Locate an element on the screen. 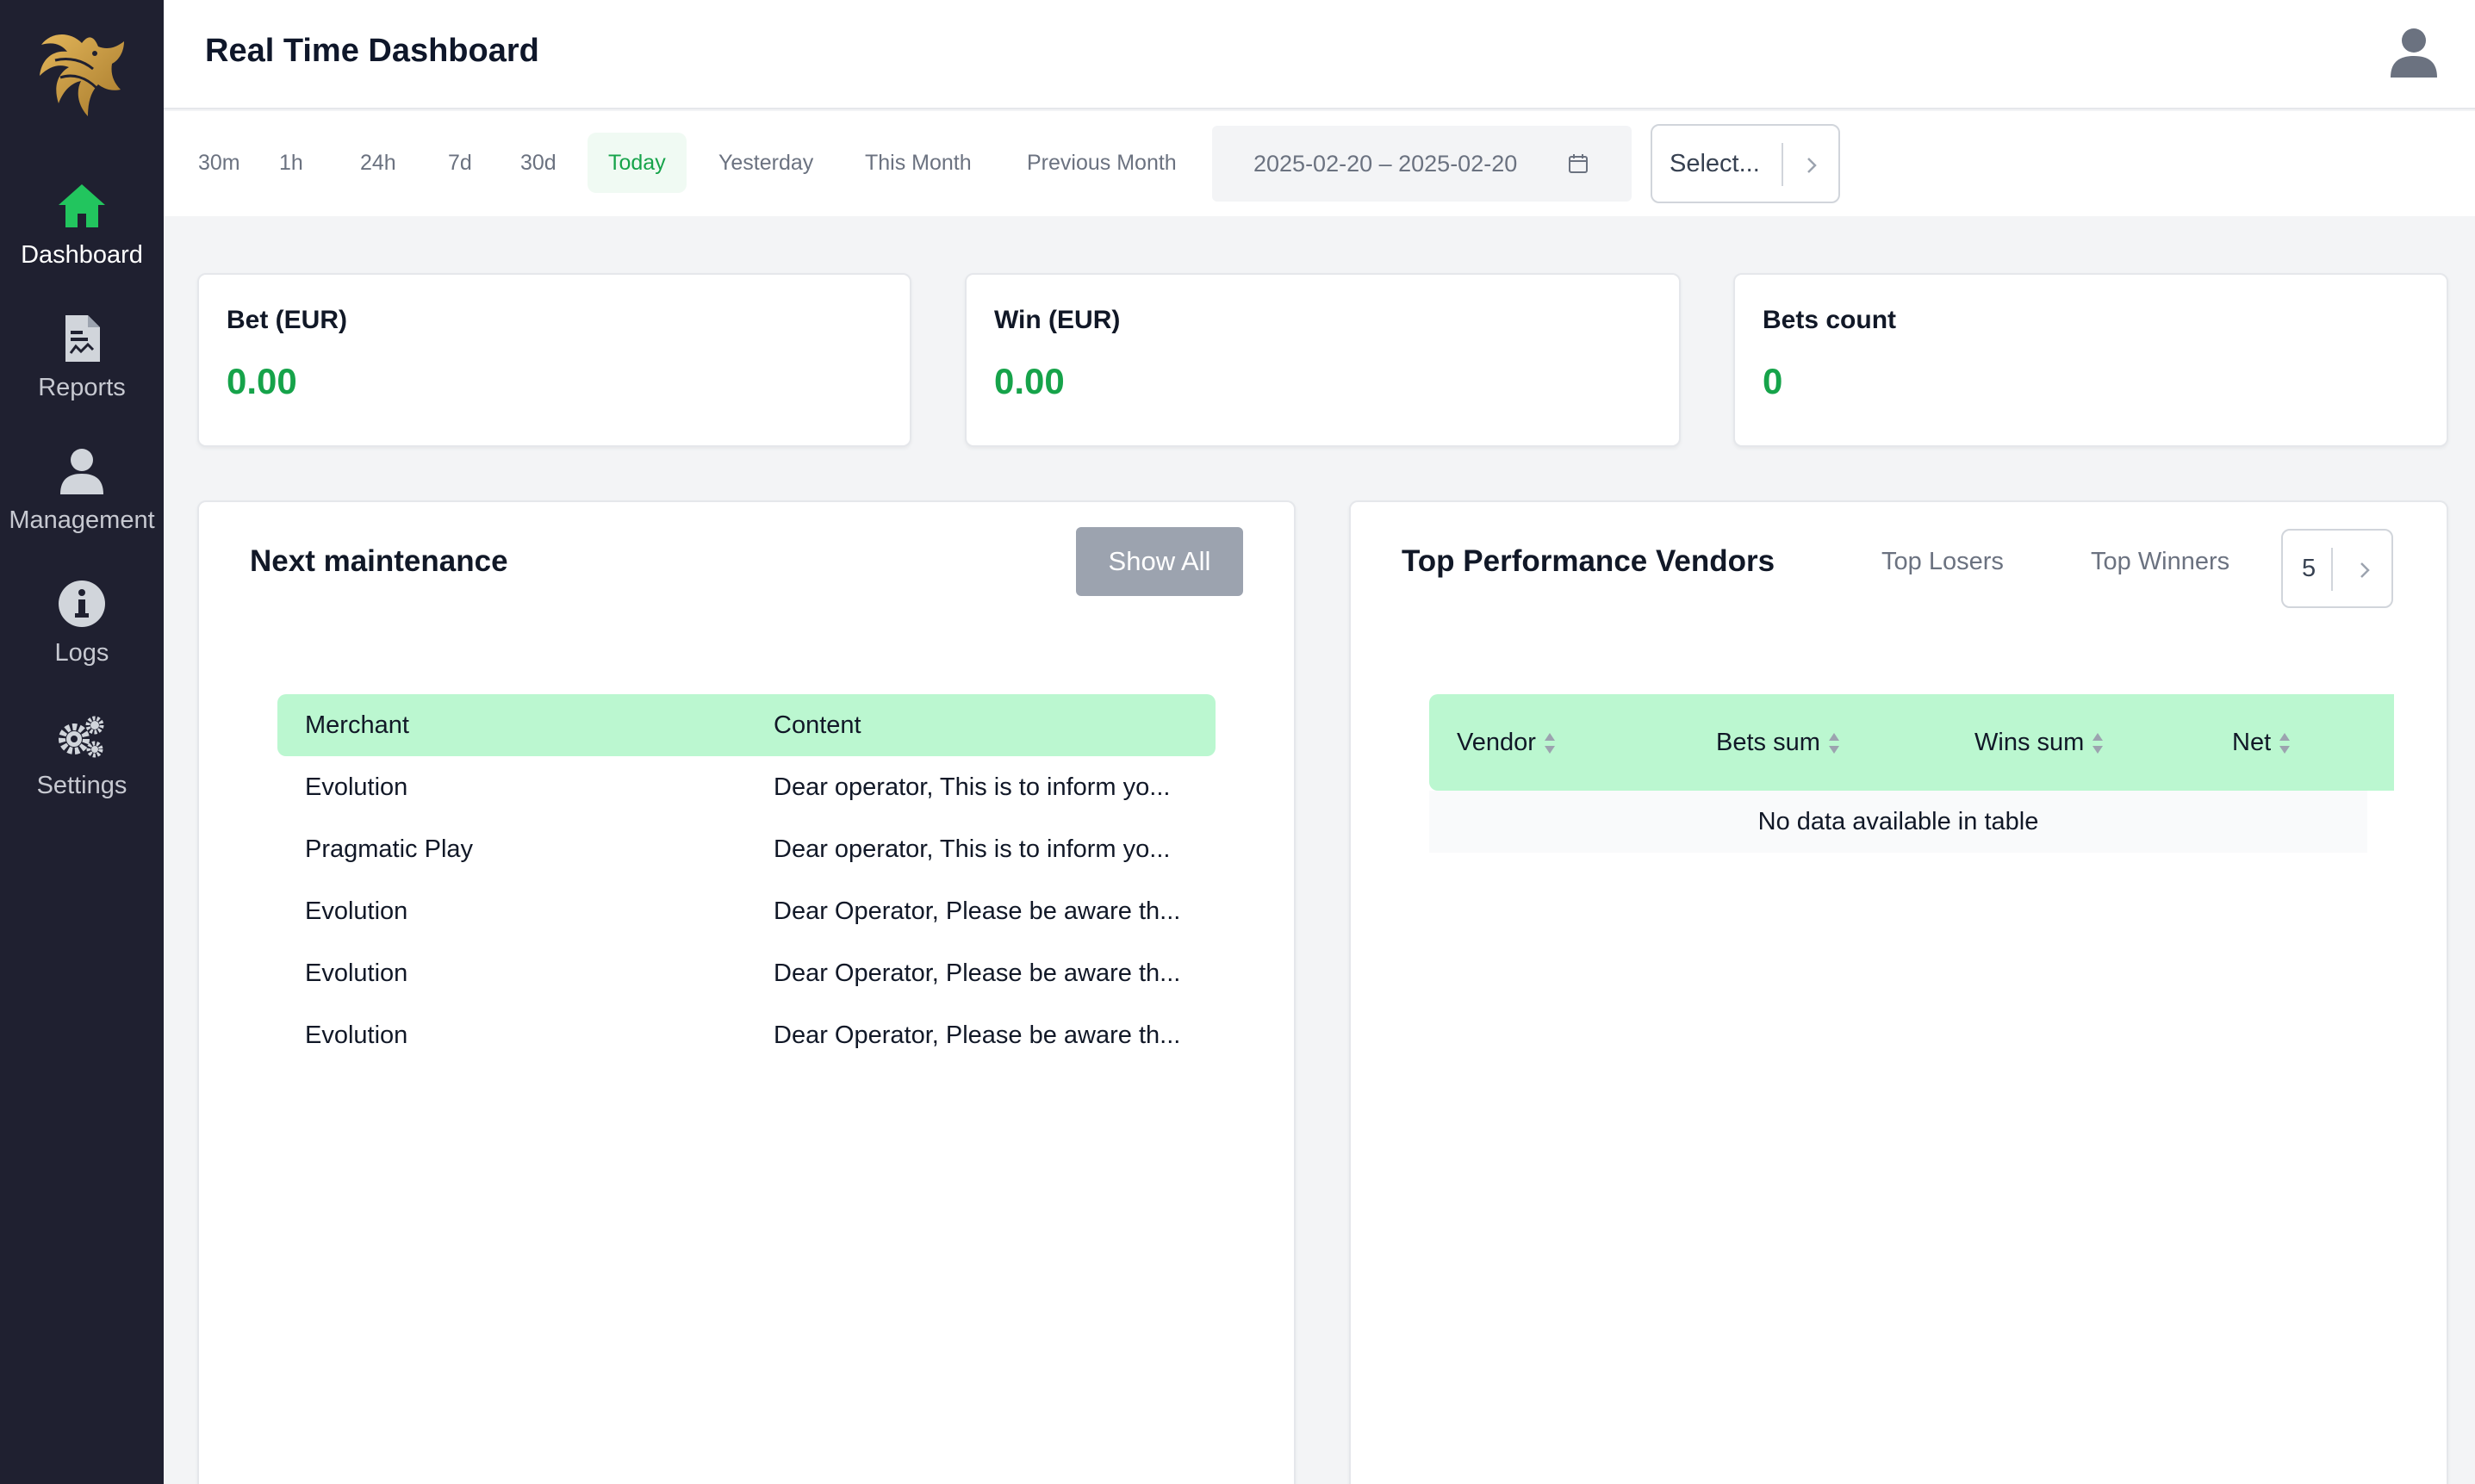 Image resolution: width=2475 pixels, height=1484 pixels. tab-top-winners: Top Winners is located at coordinates (2160, 562).